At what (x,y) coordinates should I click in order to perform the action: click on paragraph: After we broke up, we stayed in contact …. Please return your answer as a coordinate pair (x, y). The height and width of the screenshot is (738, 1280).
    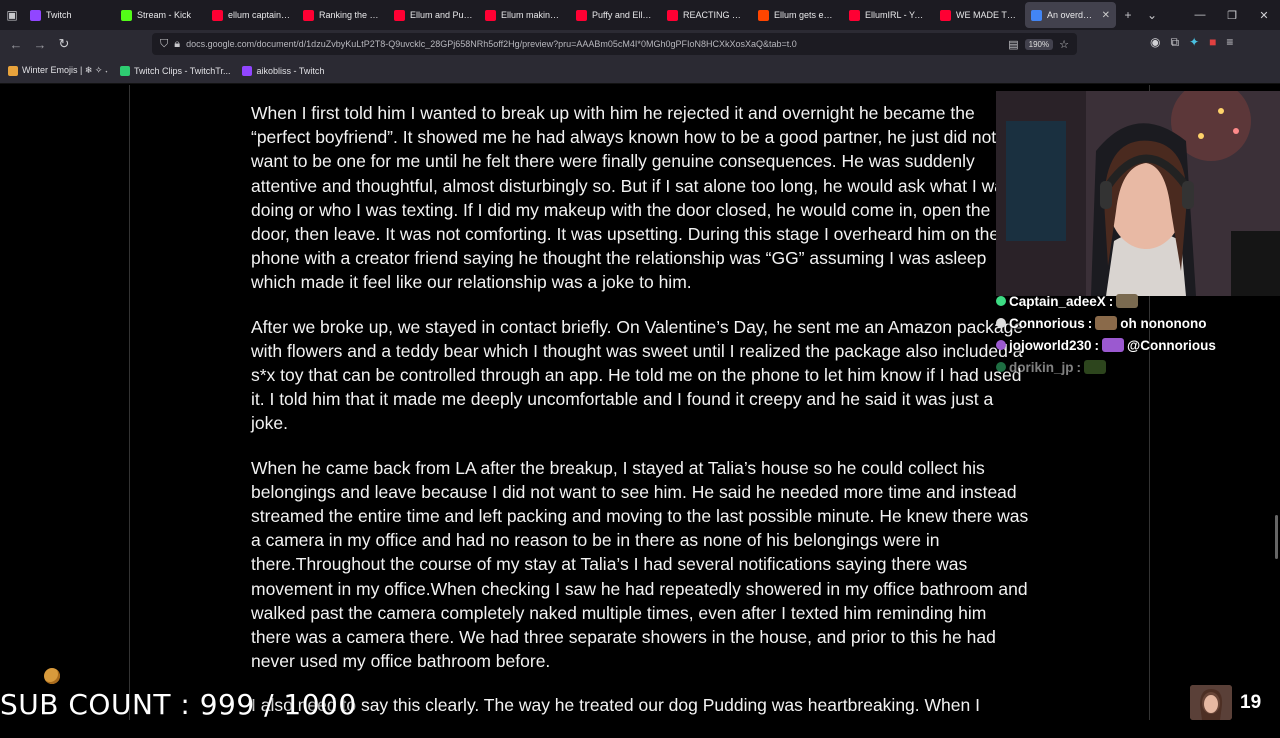
    Looking at the image, I should click on (637, 375).